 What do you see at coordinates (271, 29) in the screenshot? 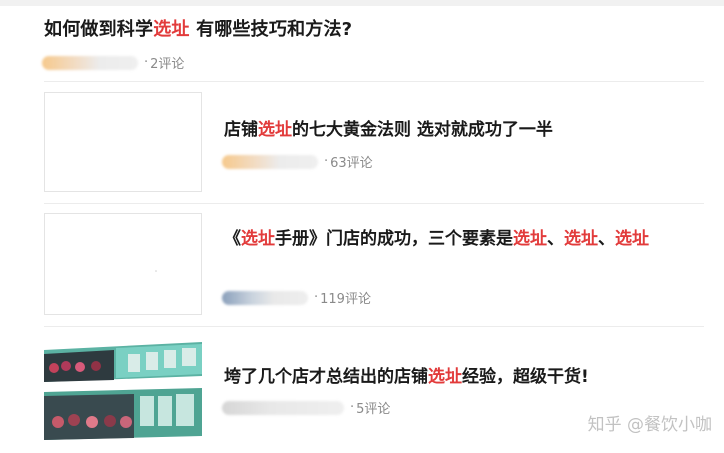
I see `question-title-suffix: 有哪些技巧和方法?` at bounding box center [271, 29].